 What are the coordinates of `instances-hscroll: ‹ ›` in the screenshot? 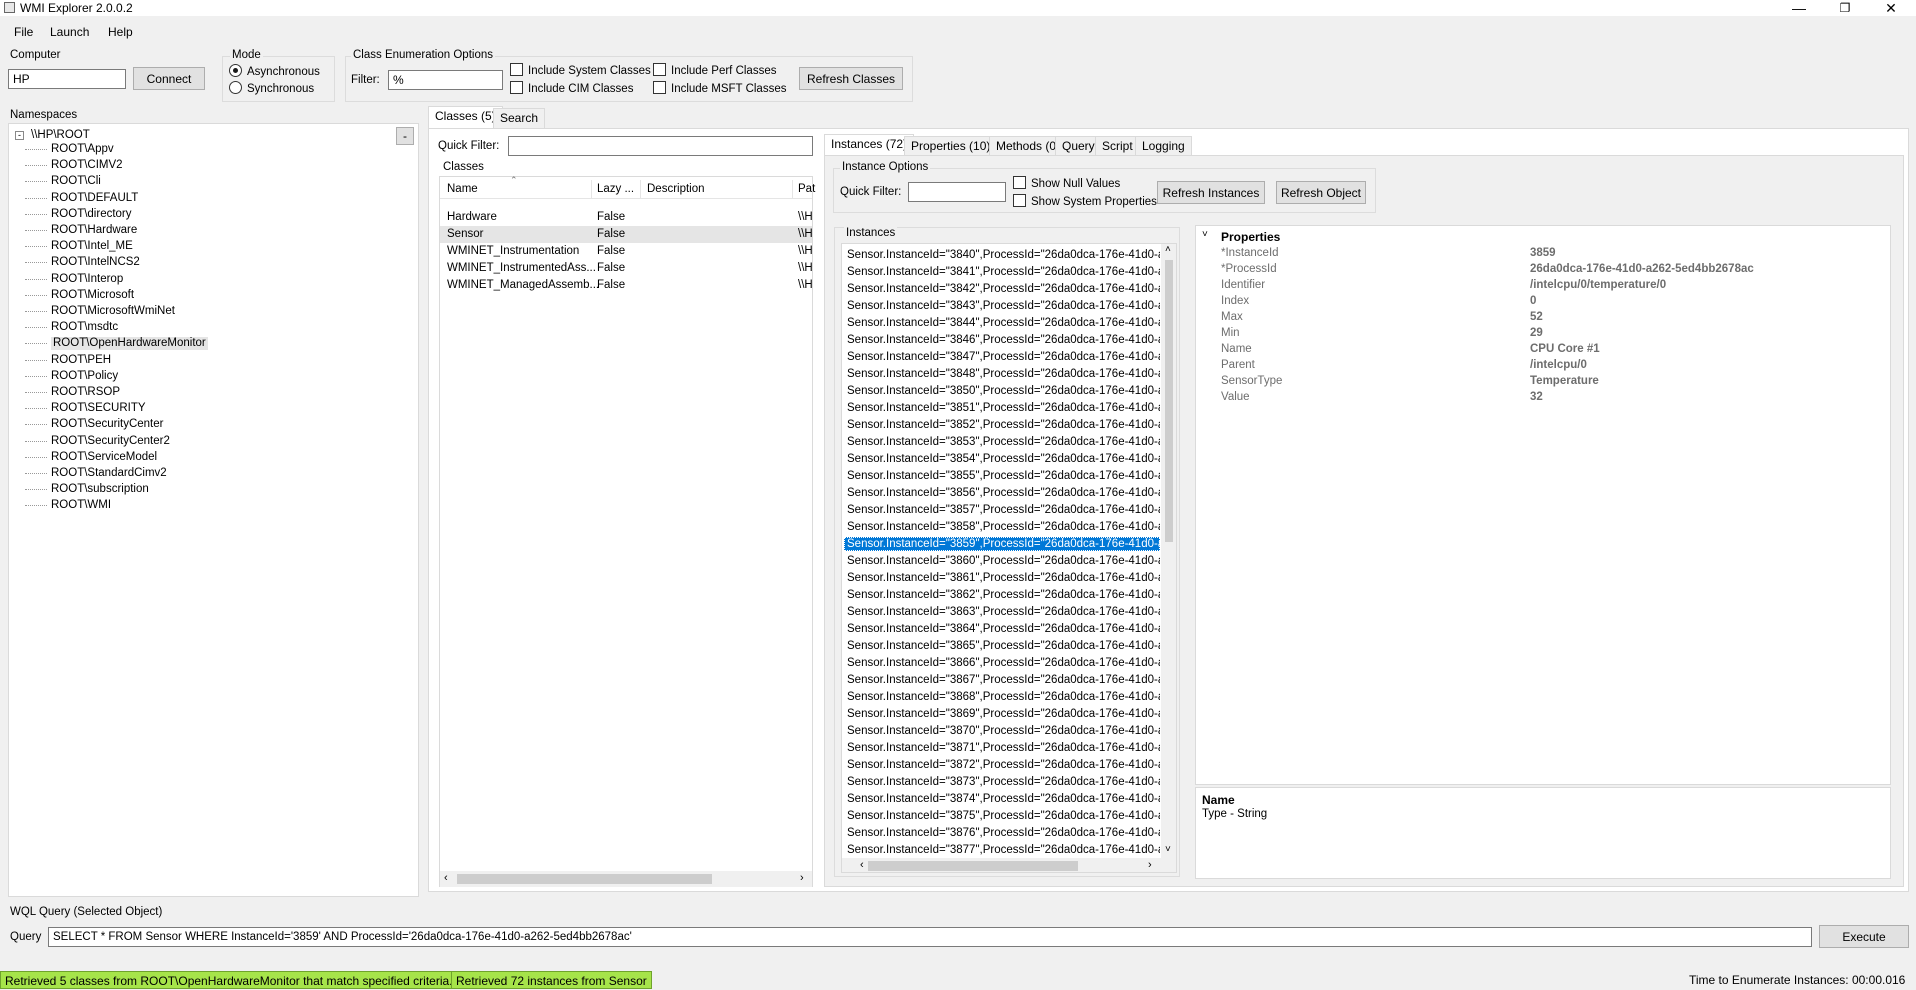 It's located at (1009, 865).